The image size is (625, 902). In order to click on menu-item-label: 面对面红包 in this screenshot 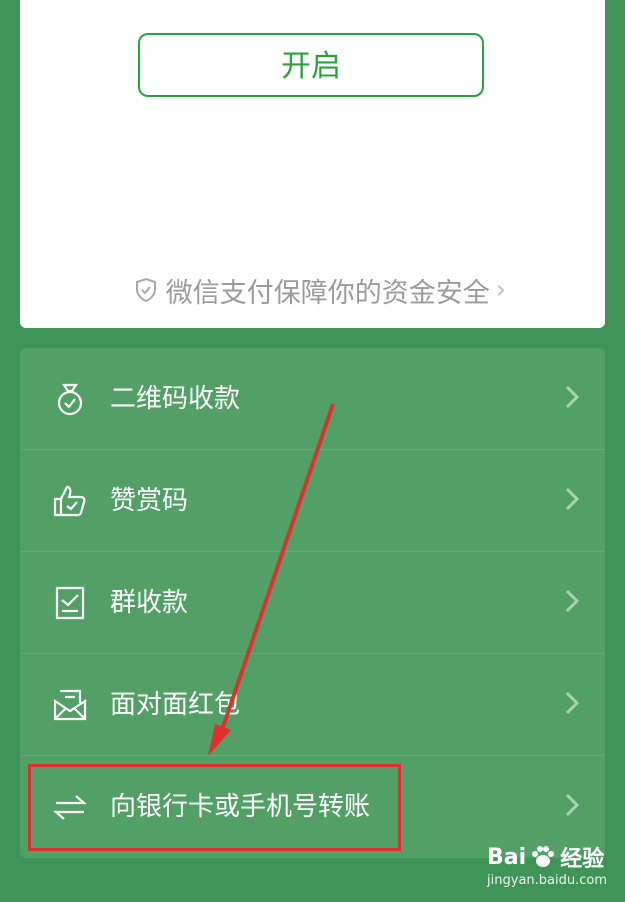, I will do `click(175, 705)`.